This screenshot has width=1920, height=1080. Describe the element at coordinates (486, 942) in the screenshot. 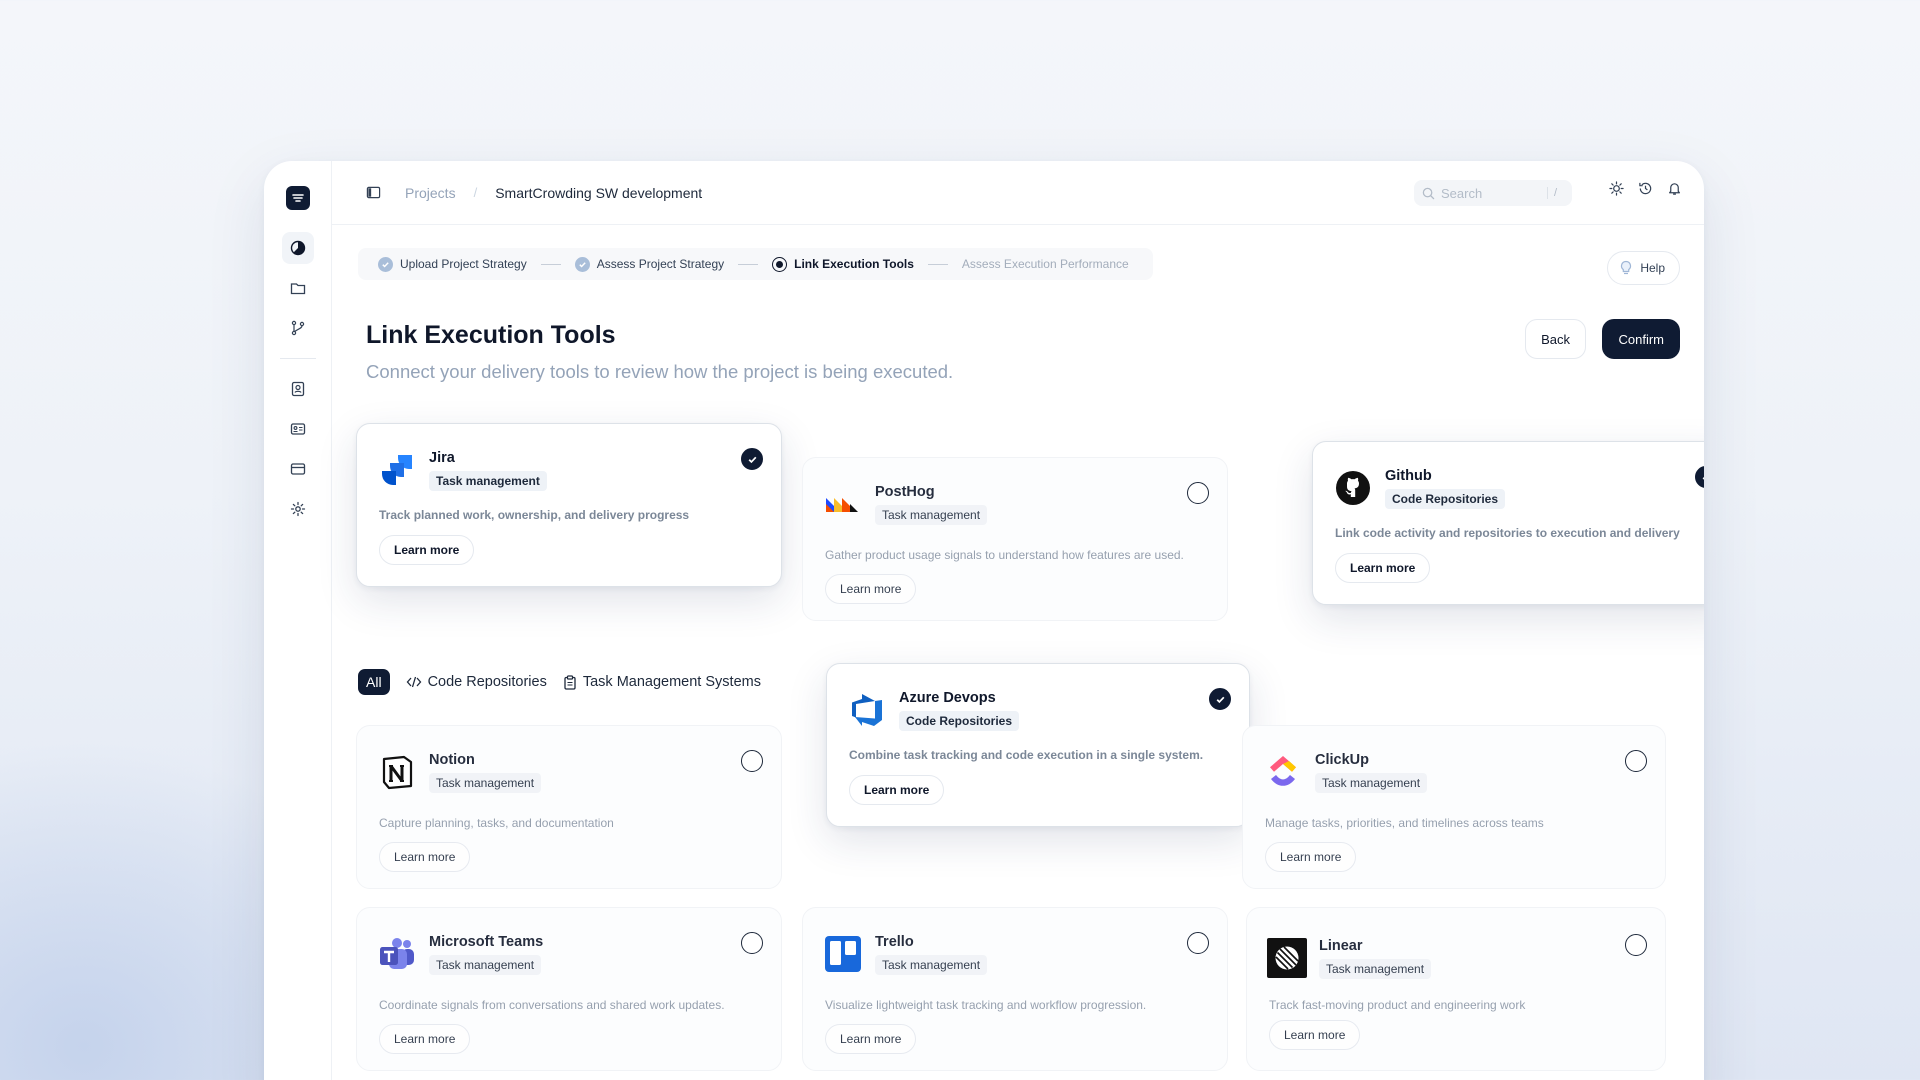

I see `tool-name: Microsoft Teams` at that location.